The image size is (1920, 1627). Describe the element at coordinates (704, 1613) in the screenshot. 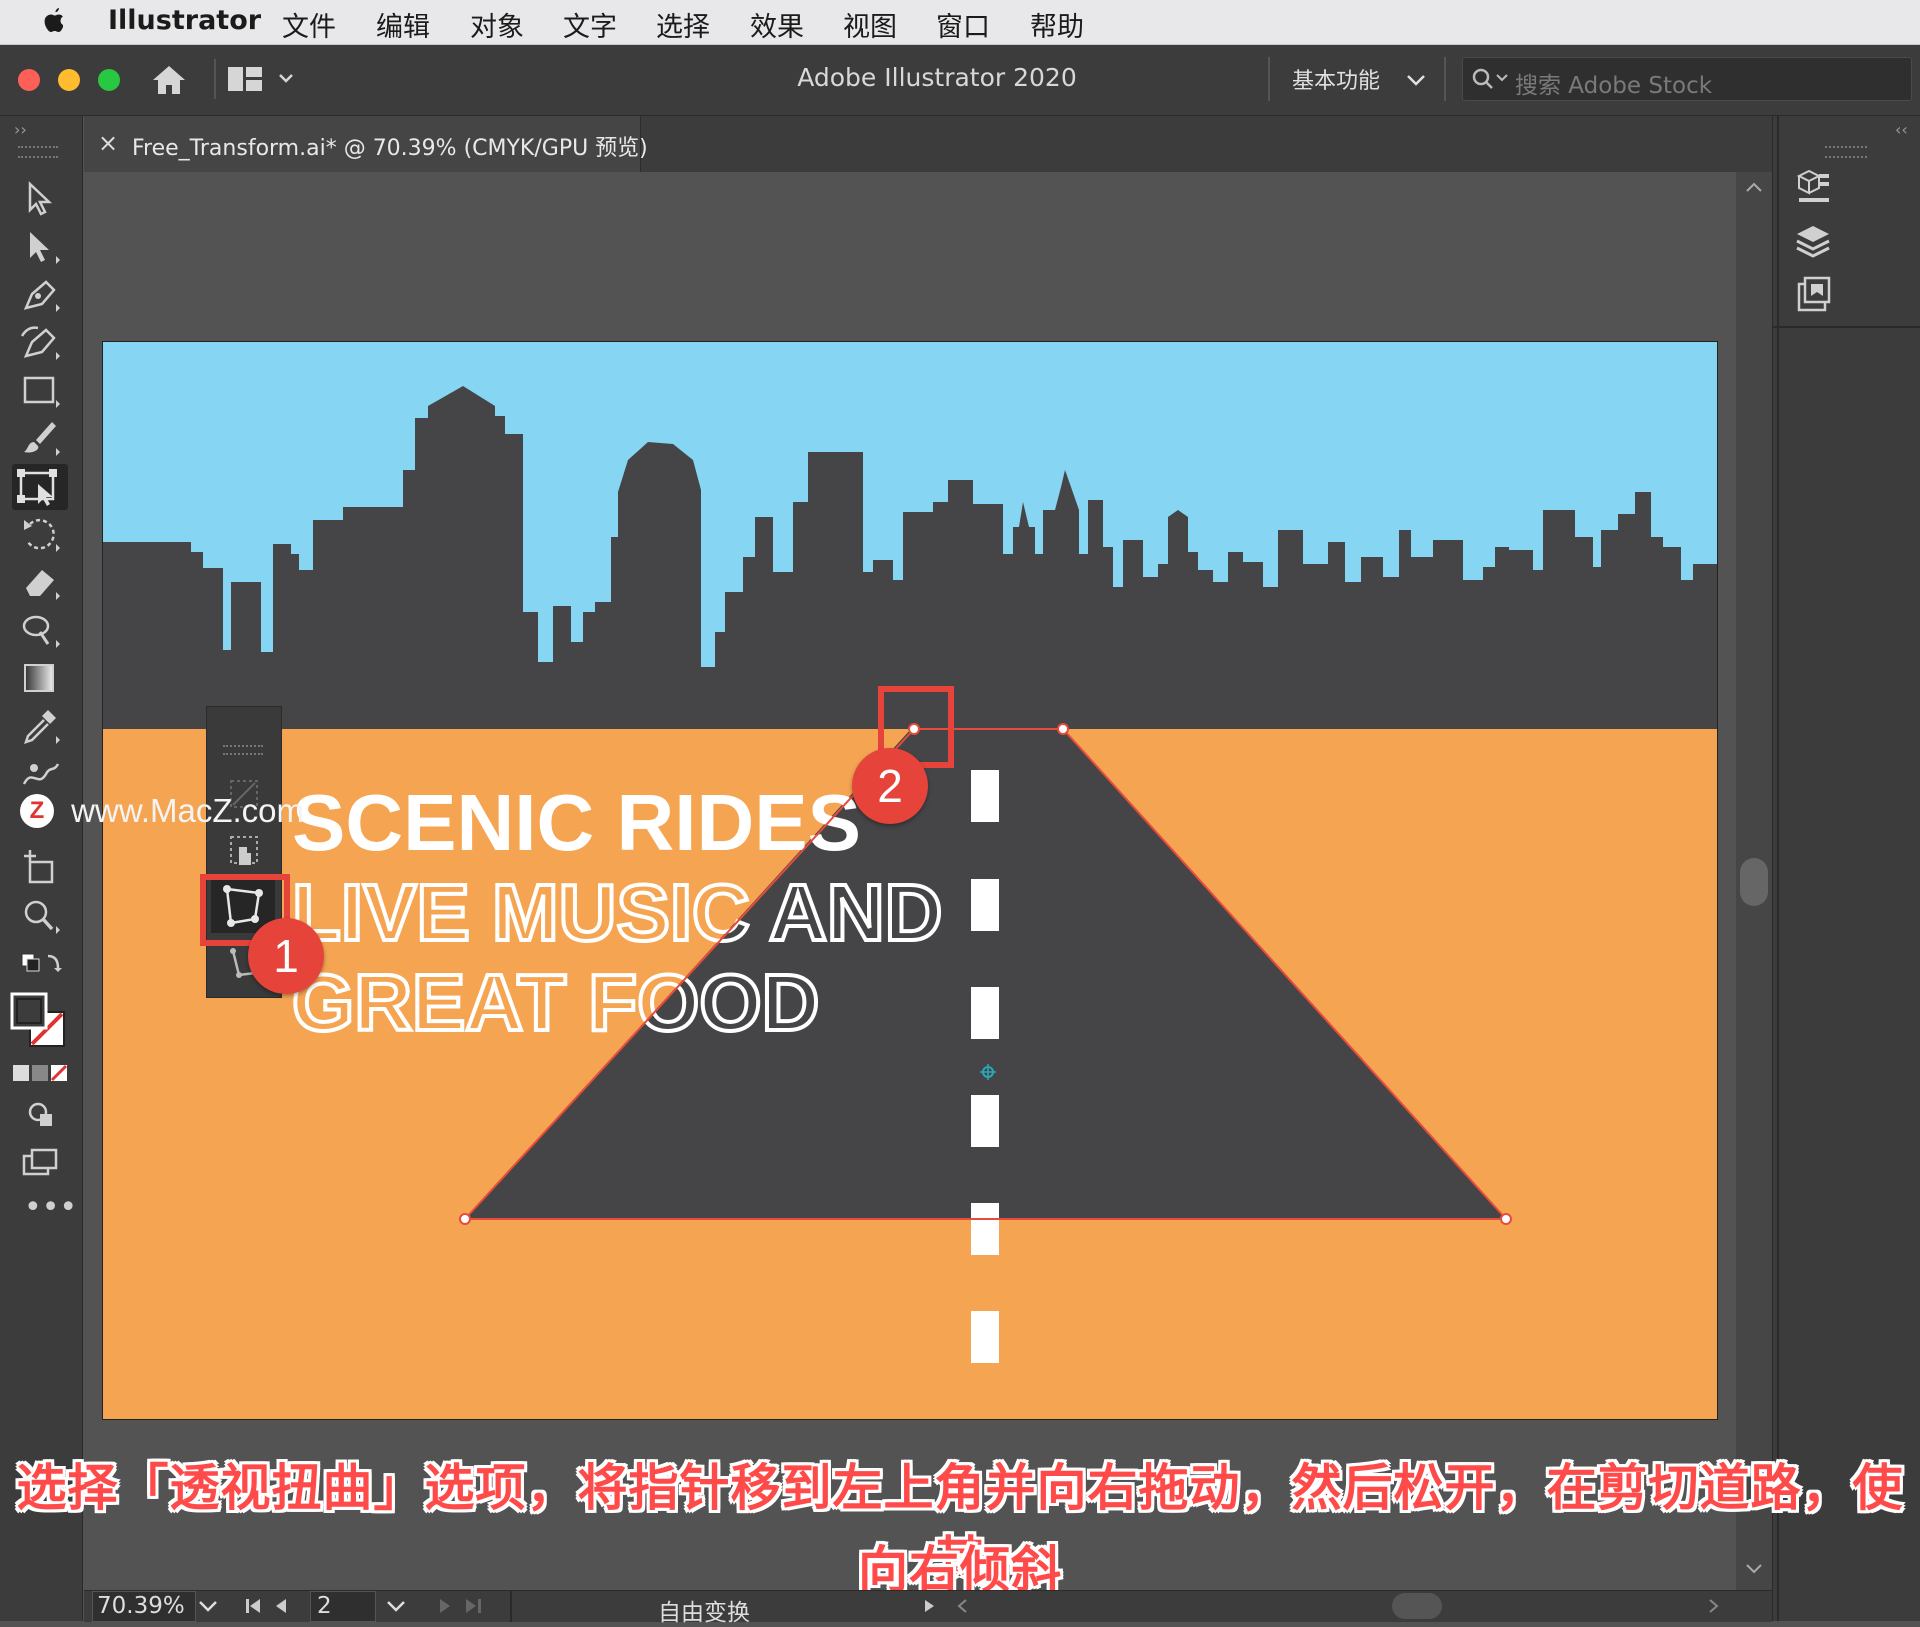

I see `current-tool-status: 自由变换` at that location.